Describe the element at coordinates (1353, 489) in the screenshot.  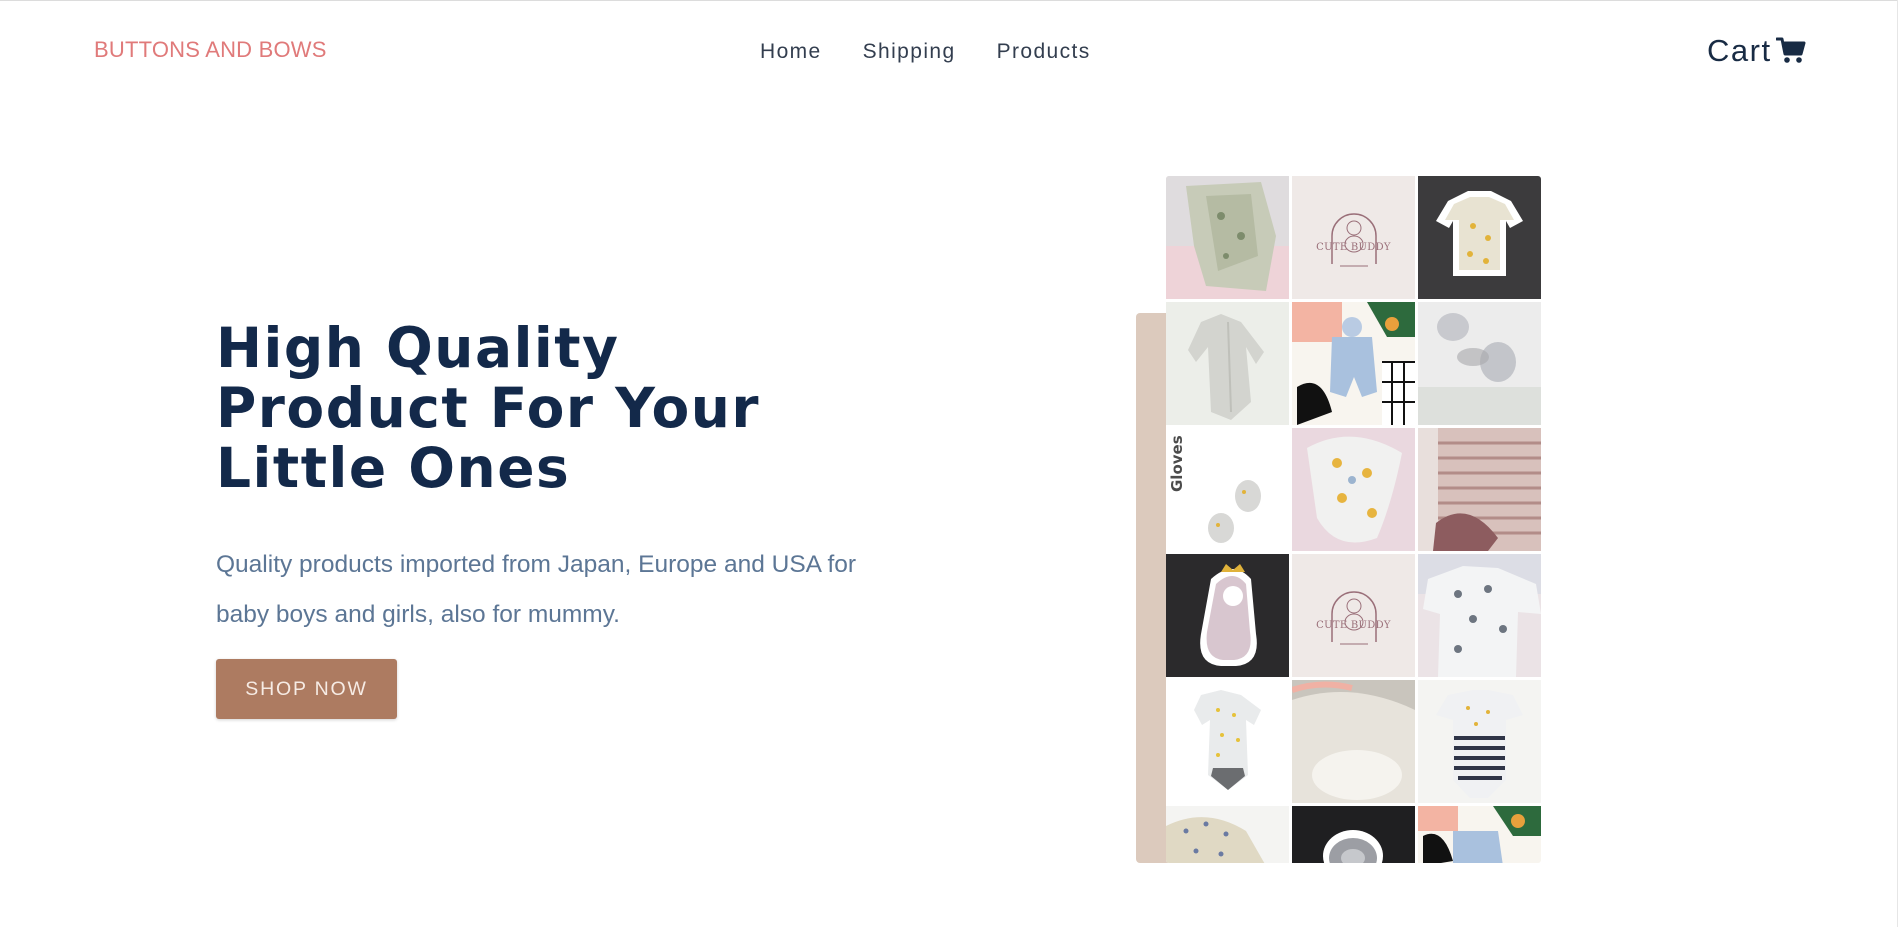
I see `product-tile-floral-blanket` at that location.